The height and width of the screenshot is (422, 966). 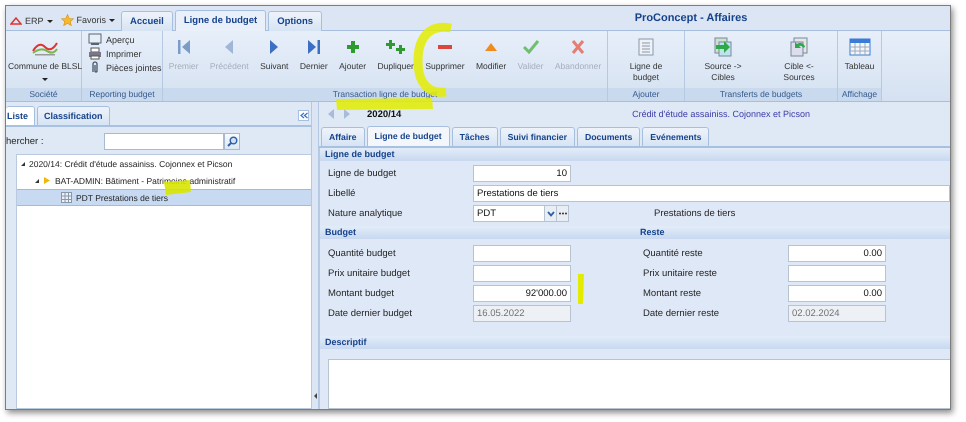 What do you see at coordinates (639, 384) in the screenshot?
I see `description-field` at bounding box center [639, 384].